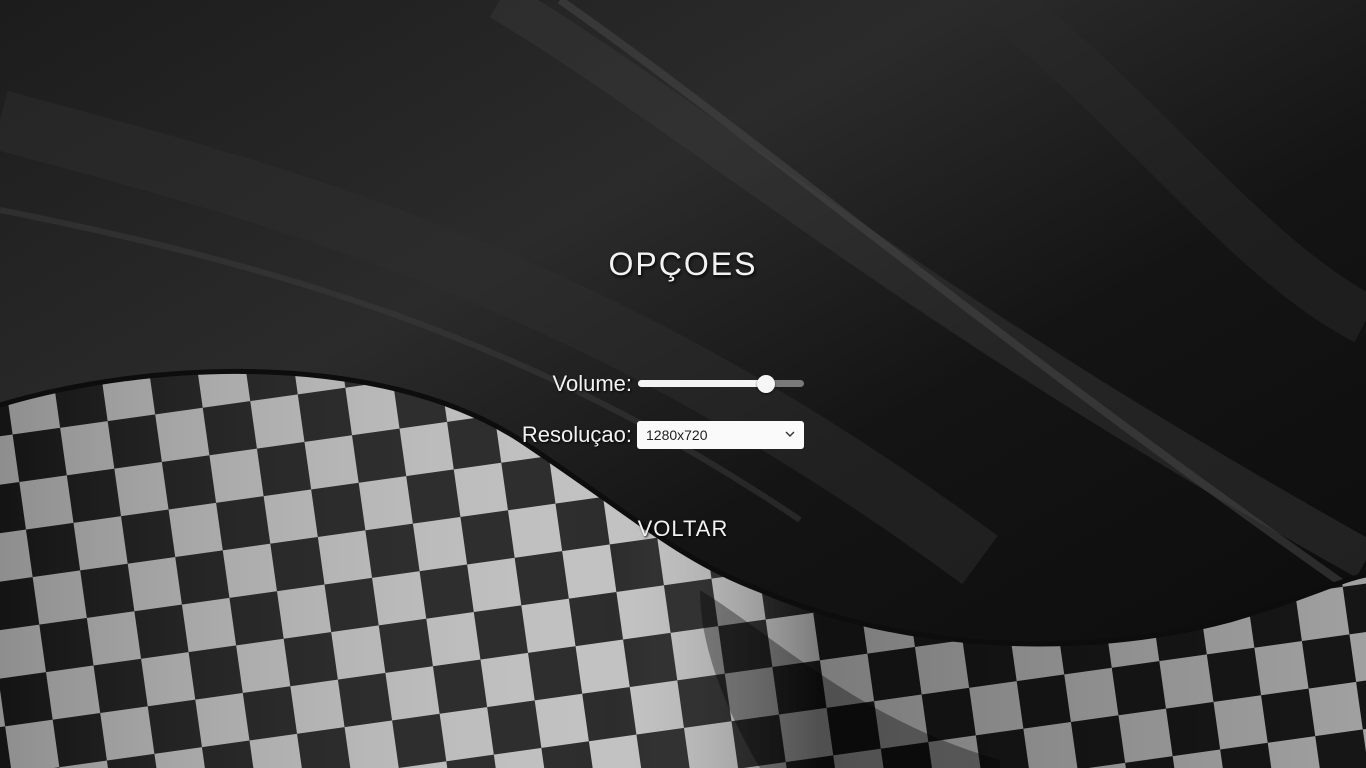 This screenshot has width=1366, height=768. Describe the element at coordinates (683, 529) in the screenshot. I see `back-button: VOLTAR` at that location.